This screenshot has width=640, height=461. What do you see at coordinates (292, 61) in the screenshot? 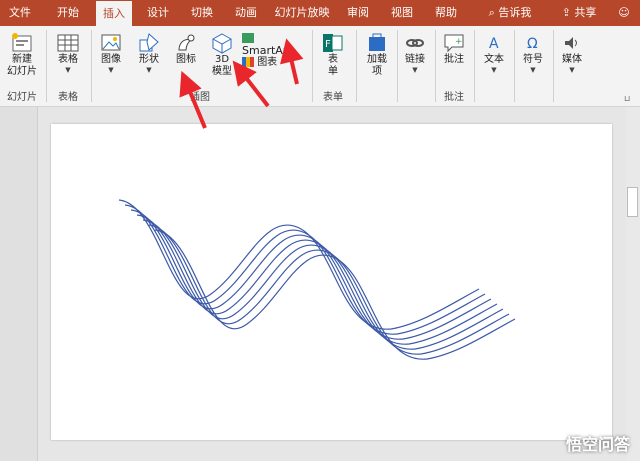
I see `arrow-to-smartart` at bounding box center [292, 61].